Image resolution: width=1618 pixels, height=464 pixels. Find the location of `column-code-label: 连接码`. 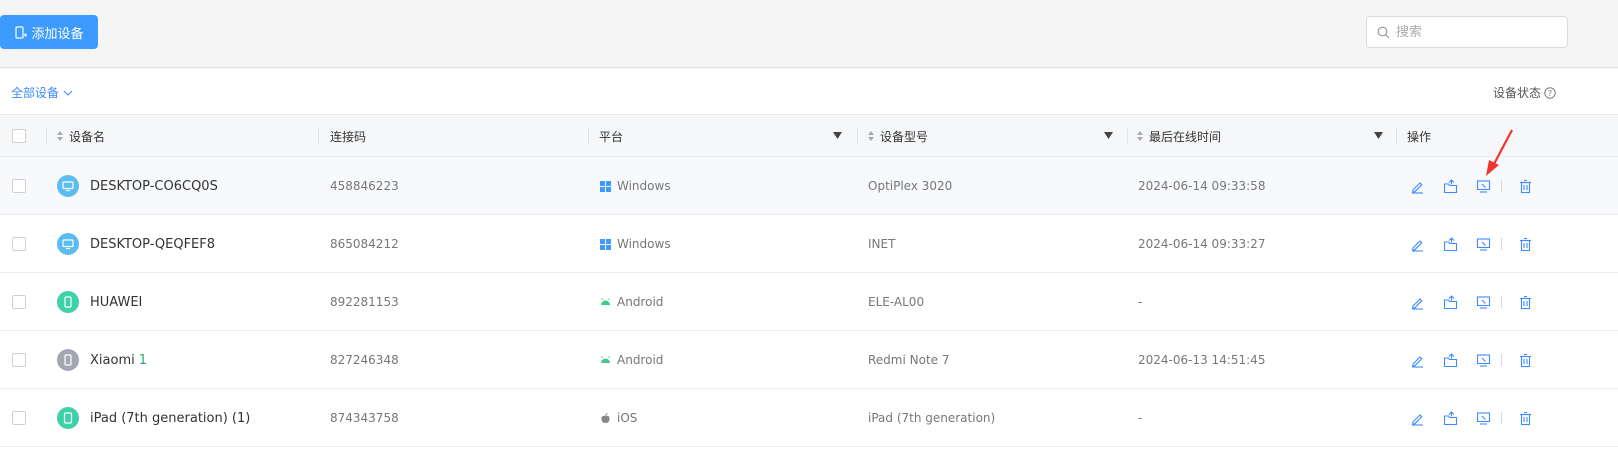

column-code-label: 连接码 is located at coordinates (348, 136).